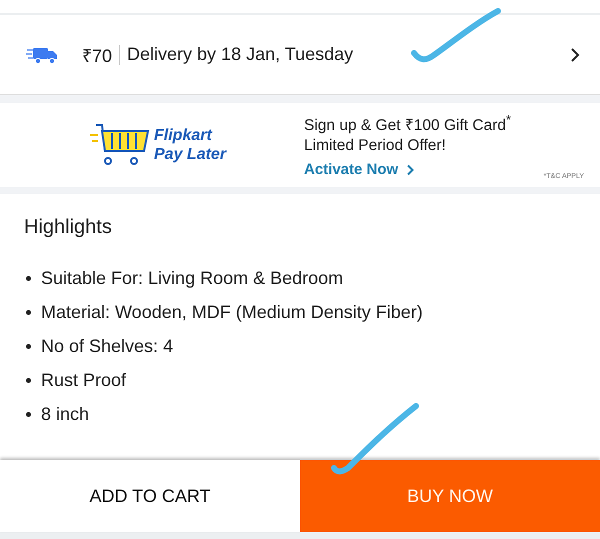 The image size is (600, 539). I want to click on add-to-cart-button: ADD TO CART, so click(150, 496).